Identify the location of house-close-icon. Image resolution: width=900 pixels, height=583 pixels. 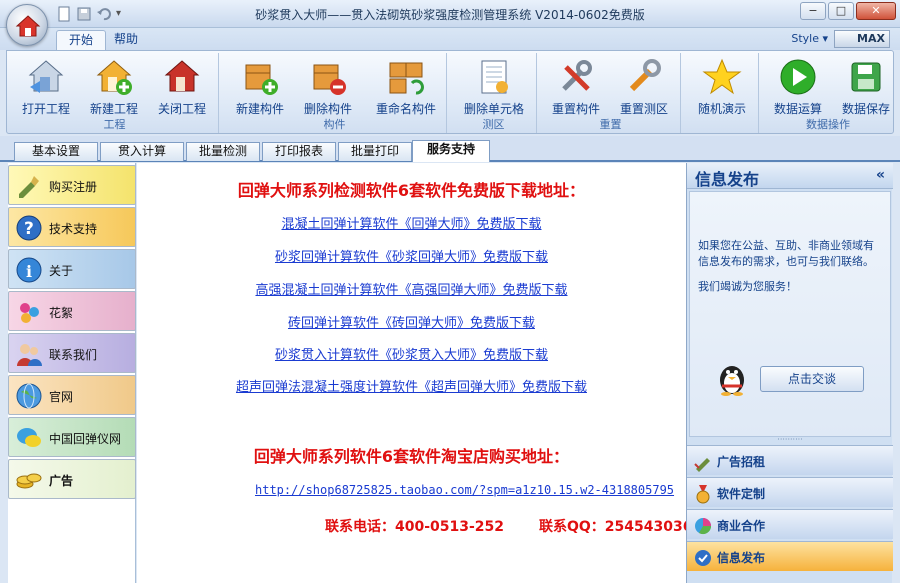
(182, 76).